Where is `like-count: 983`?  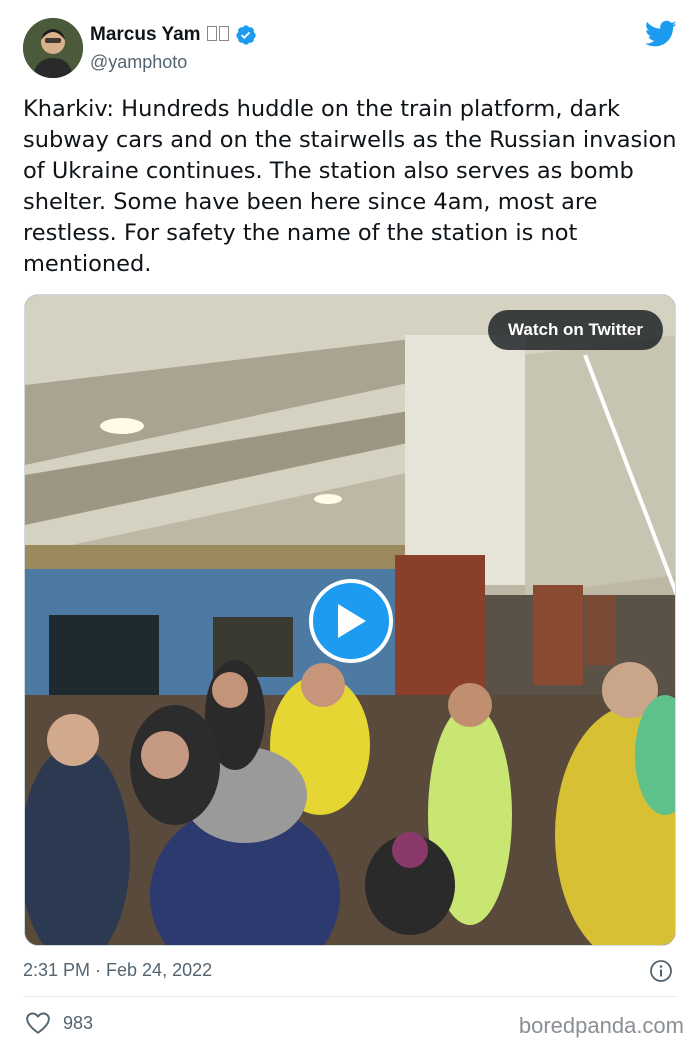
like-count: 983 is located at coordinates (78, 1022).